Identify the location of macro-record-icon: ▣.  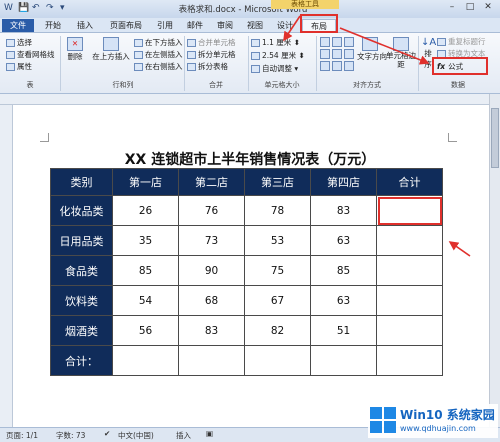
(209, 433).